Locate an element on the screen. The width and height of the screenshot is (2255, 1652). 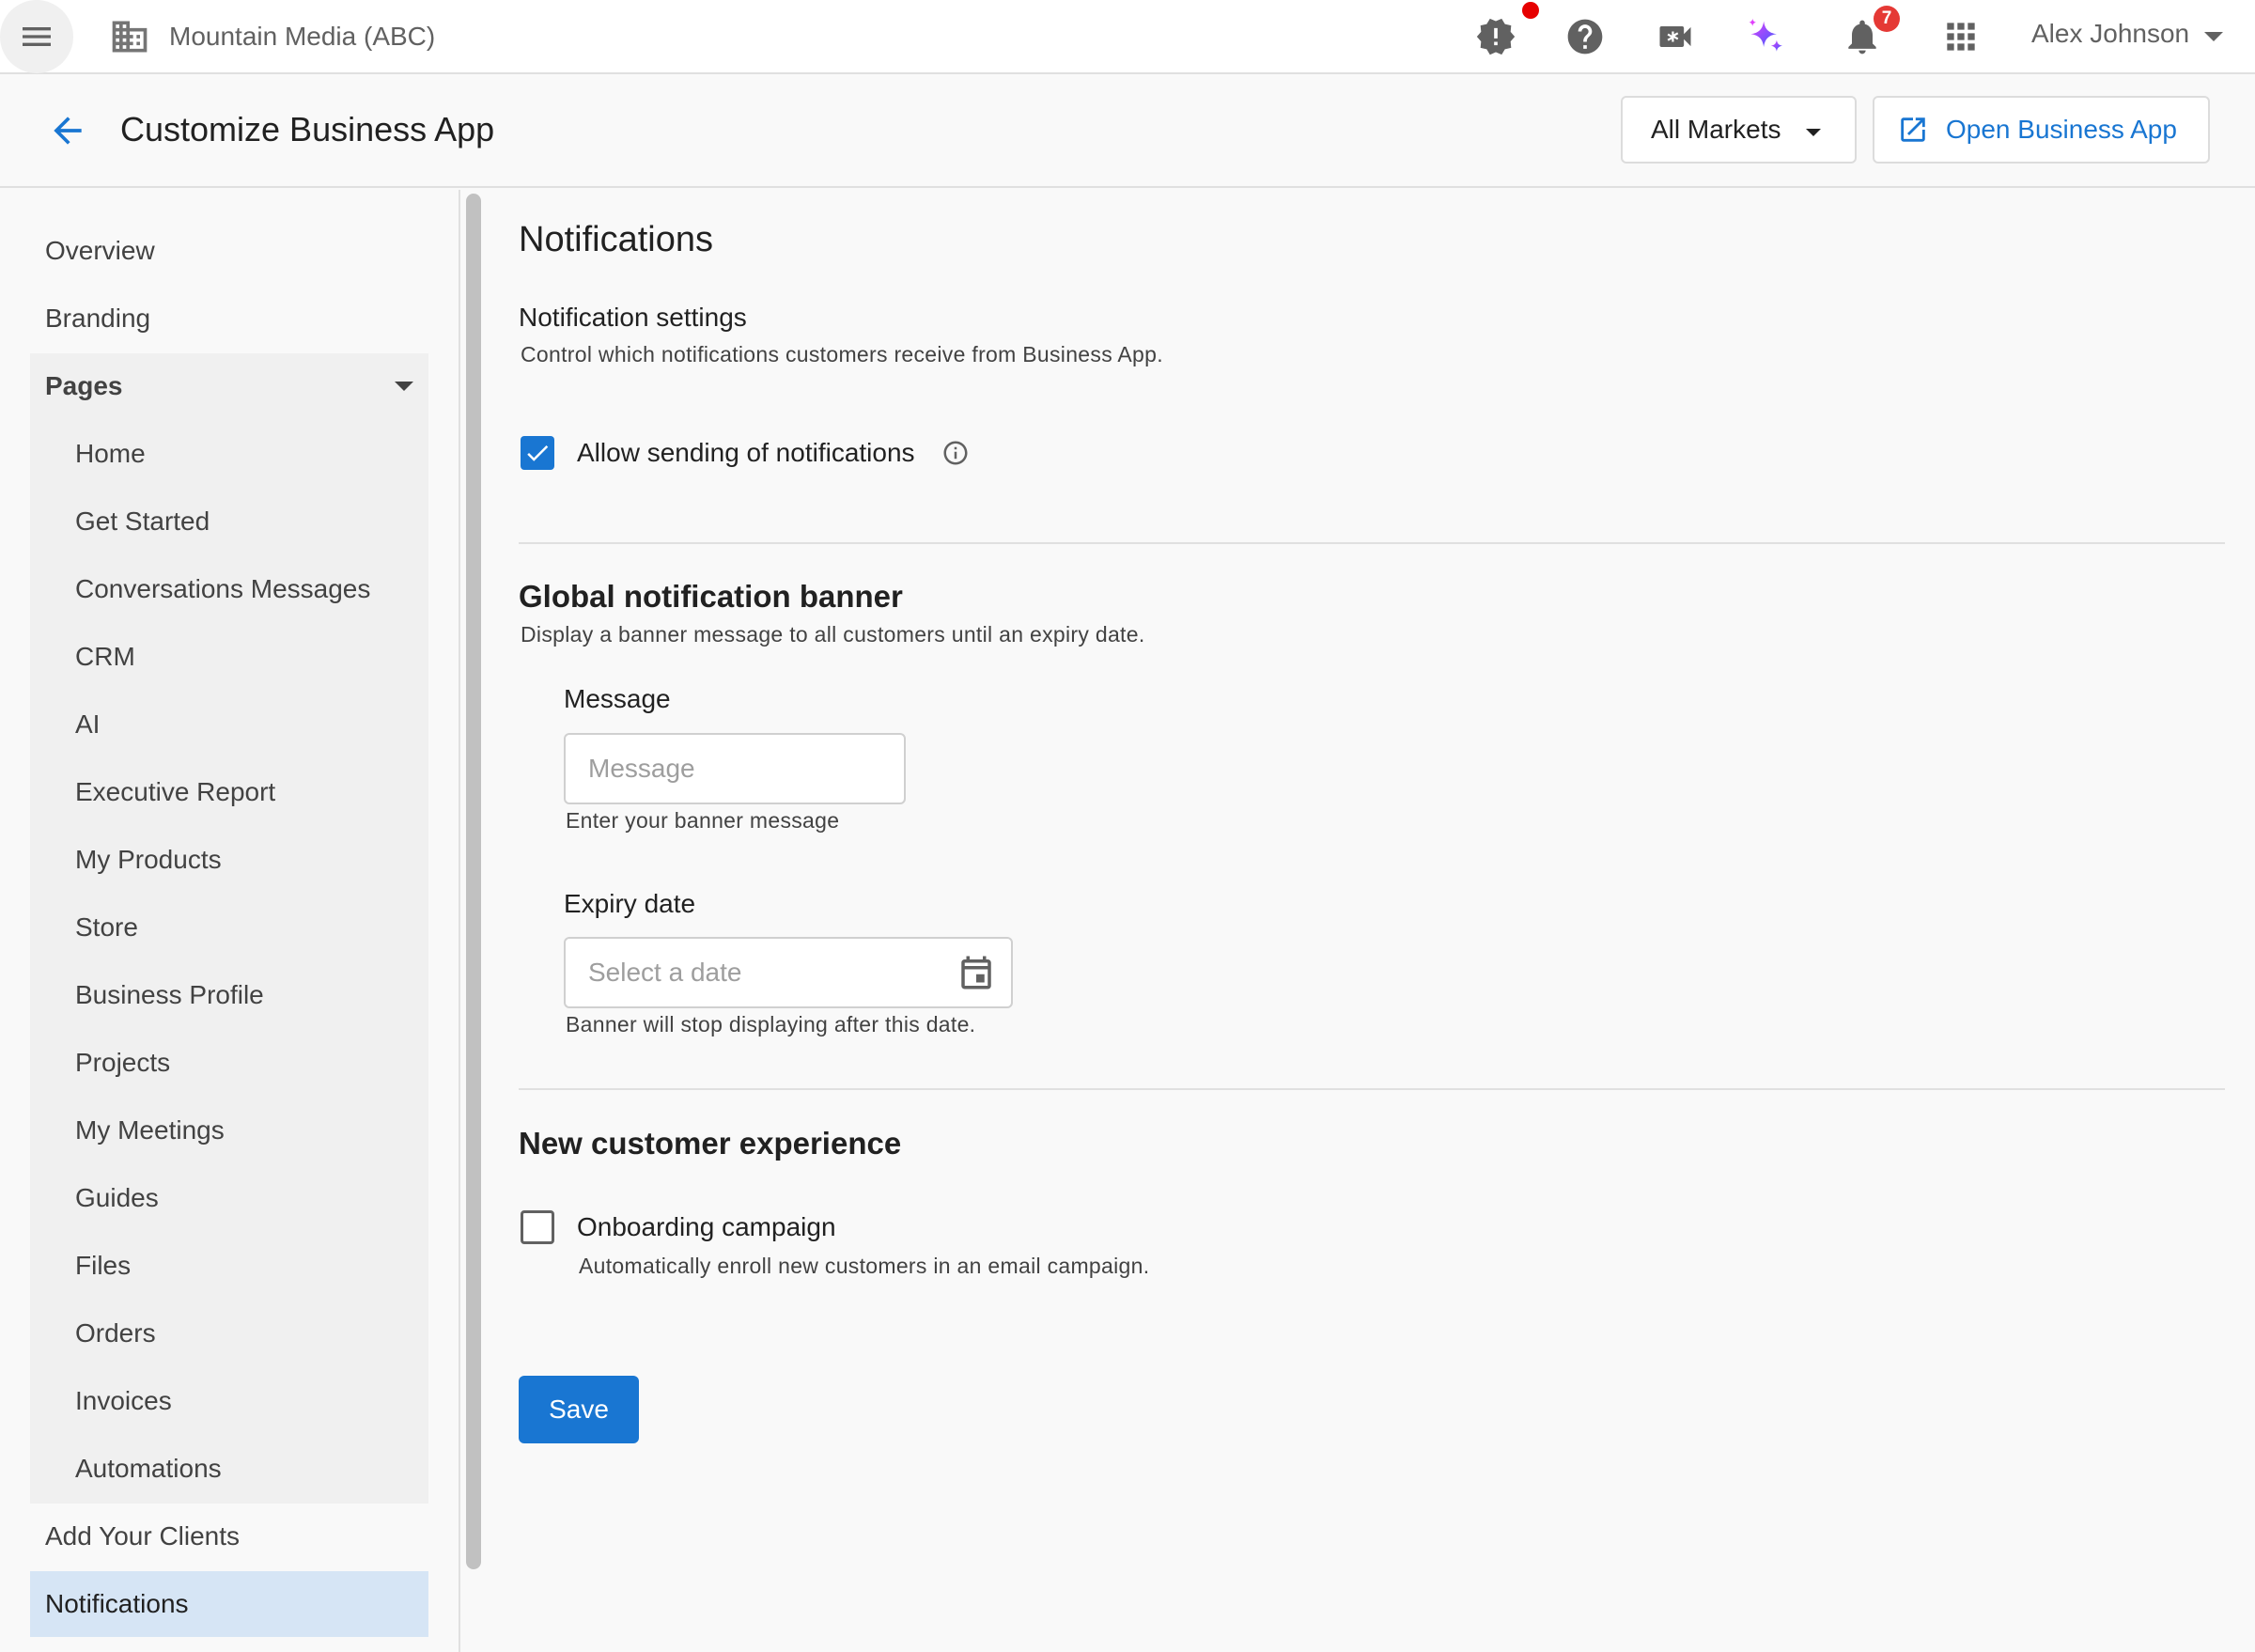
sidebar-item-store: Store is located at coordinates (229, 927).